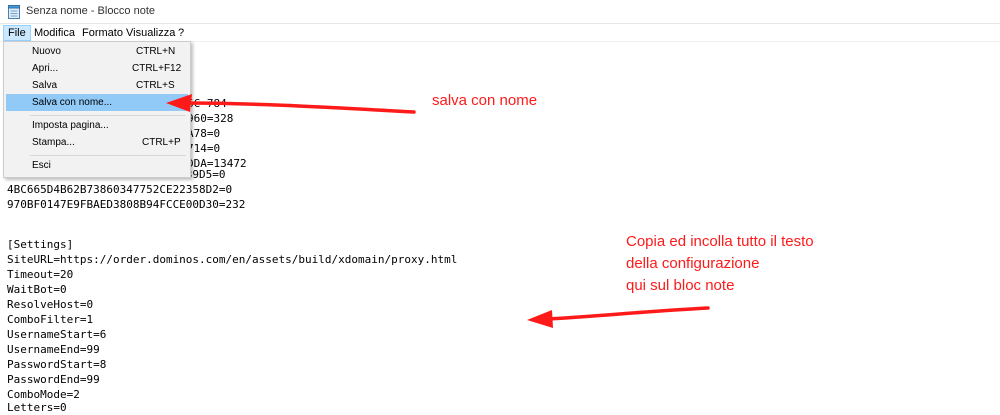 This screenshot has height=415, width=1000. What do you see at coordinates (291, 104) in the screenshot?
I see `arrow-to-save-as` at bounding box center [291, 104].